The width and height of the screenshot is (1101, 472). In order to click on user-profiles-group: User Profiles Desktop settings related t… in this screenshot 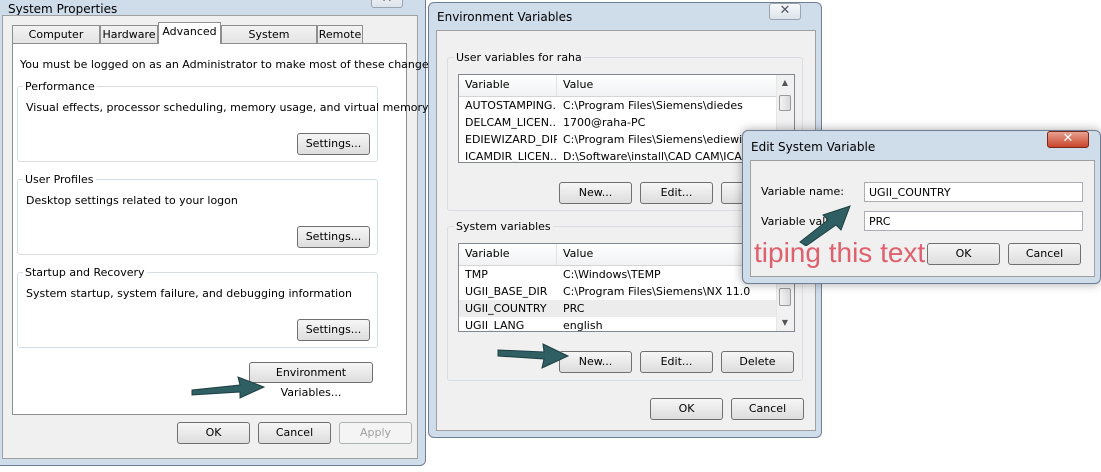, I will do `click(197, 214)`.